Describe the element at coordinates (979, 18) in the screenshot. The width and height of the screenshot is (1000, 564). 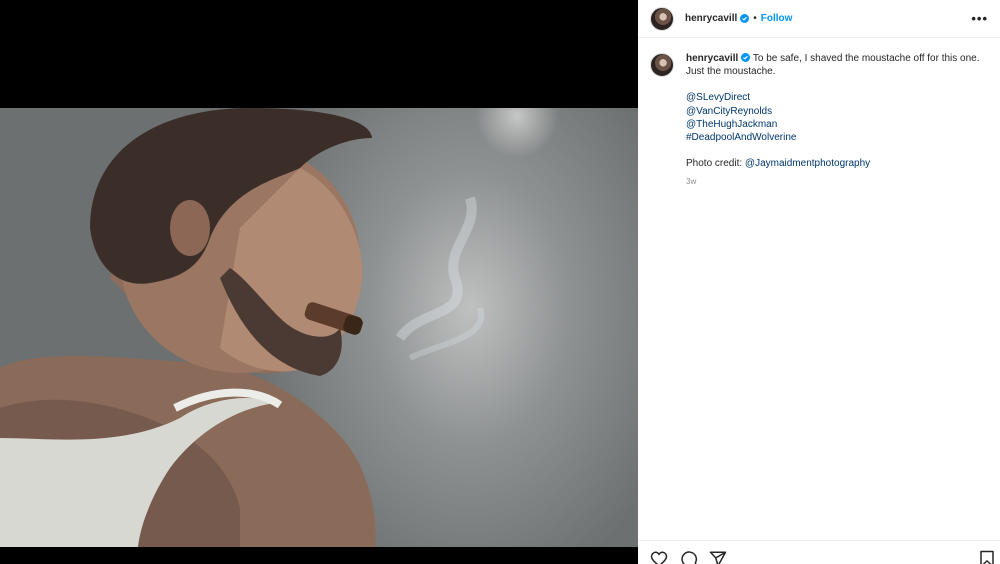
I see `more-options-icon: •••` at that location.